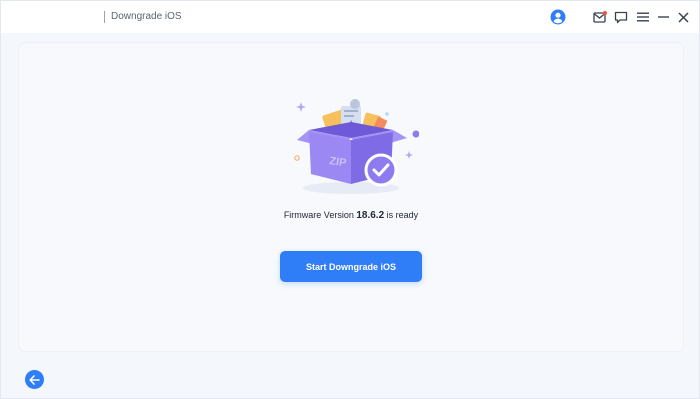 The image size is (700, 399). I want to click on svg-text: ZIP, so click(338, 162).